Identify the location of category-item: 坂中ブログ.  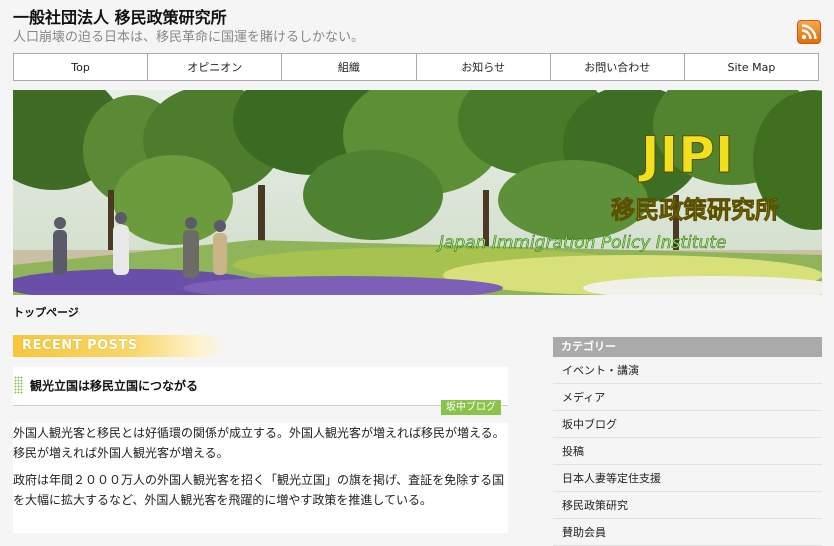
(687, 424).